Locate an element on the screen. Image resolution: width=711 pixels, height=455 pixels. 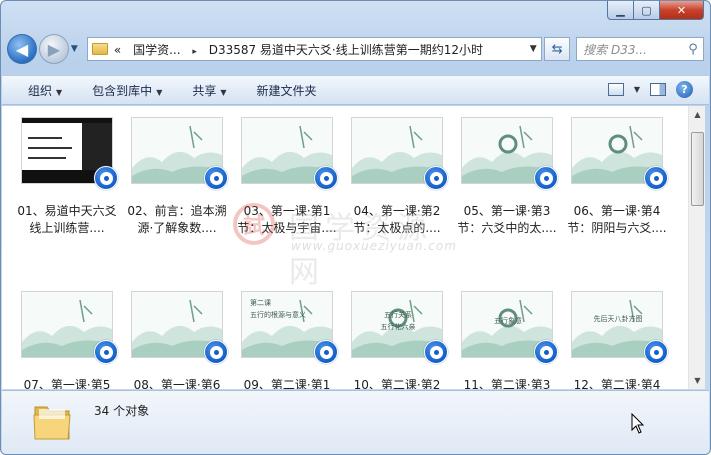
organize-label: 组织 is located at coordinates (40, 90).